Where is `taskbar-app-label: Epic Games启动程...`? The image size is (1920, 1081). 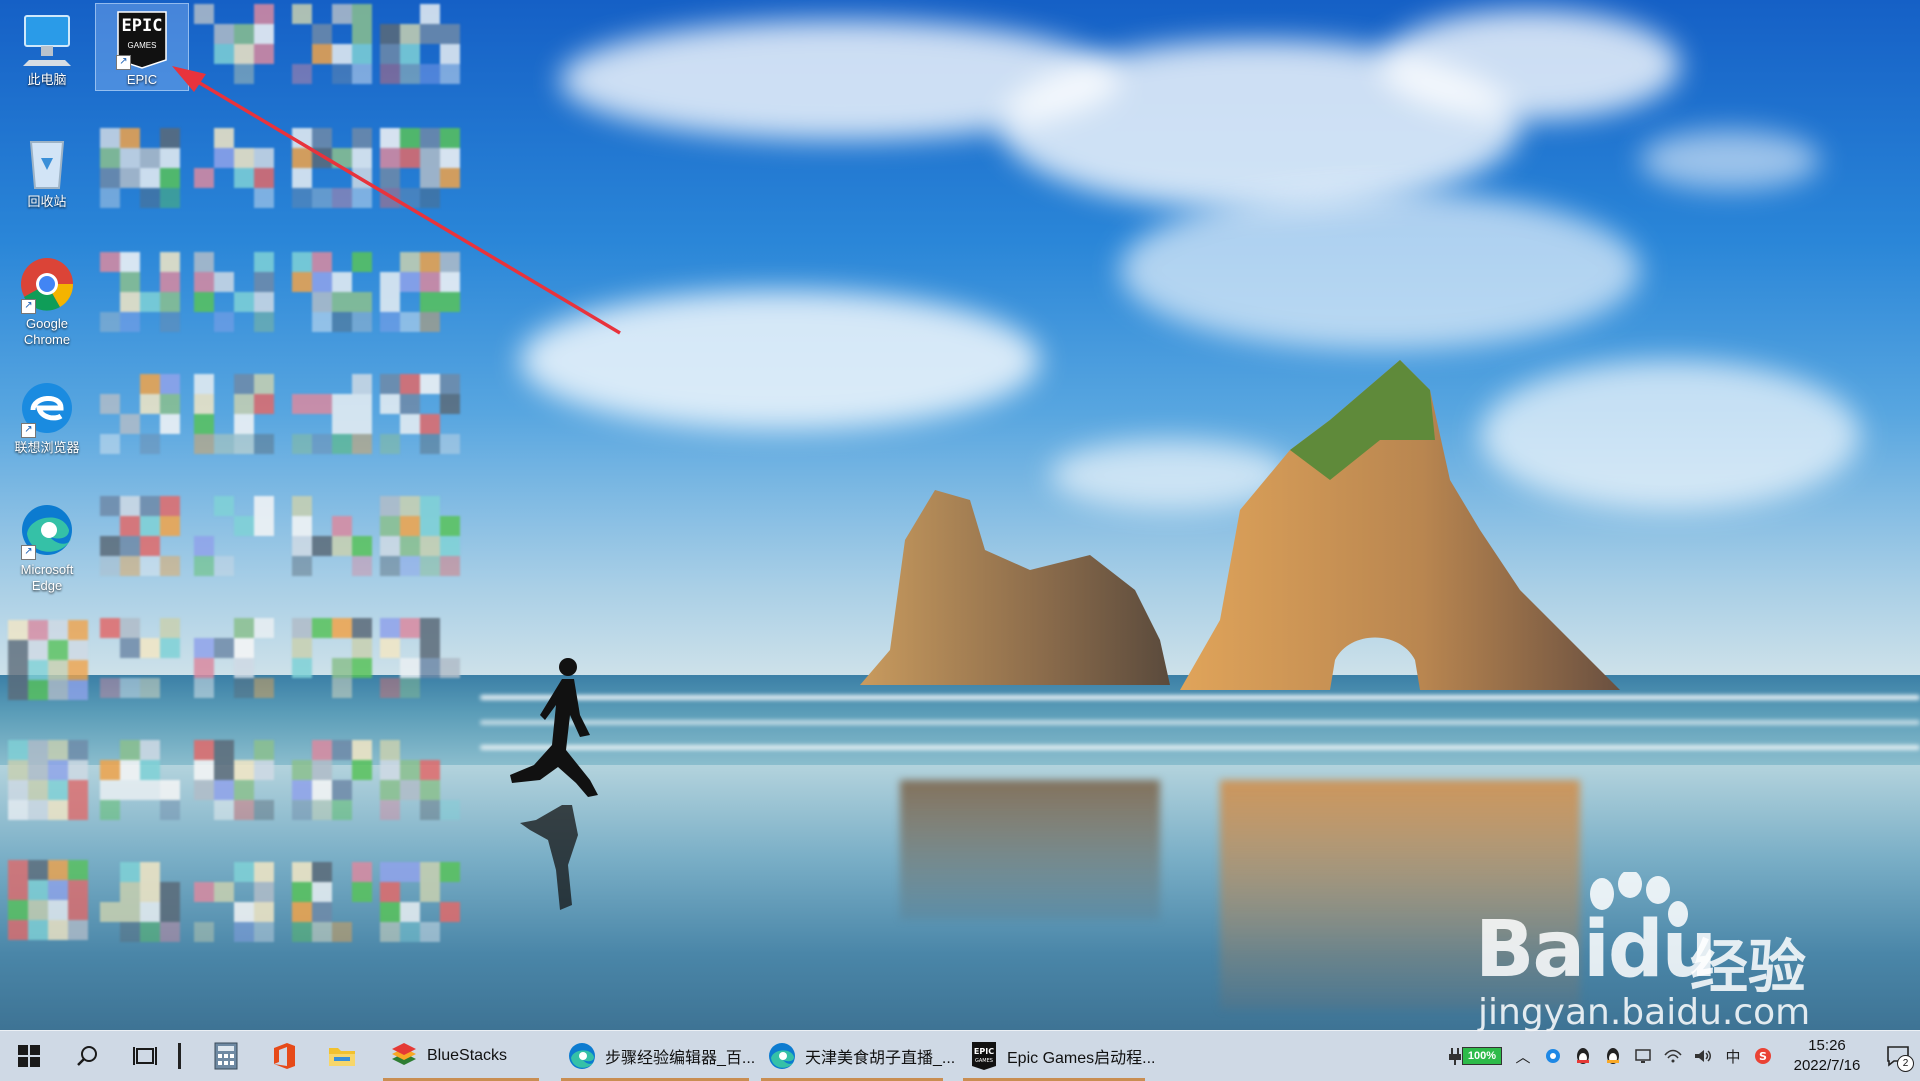
taskbar-app-label: Epic Games启动程... is located at coordinates (1081, 1058).